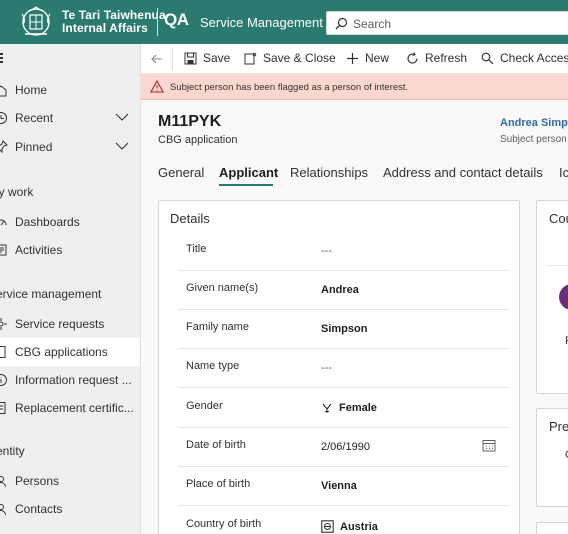 The image size is (568, 534). Describe the element at coordinates (70, 324) in the screenshot. I see `sidebar-item-service-requests: Service requests` at that location.